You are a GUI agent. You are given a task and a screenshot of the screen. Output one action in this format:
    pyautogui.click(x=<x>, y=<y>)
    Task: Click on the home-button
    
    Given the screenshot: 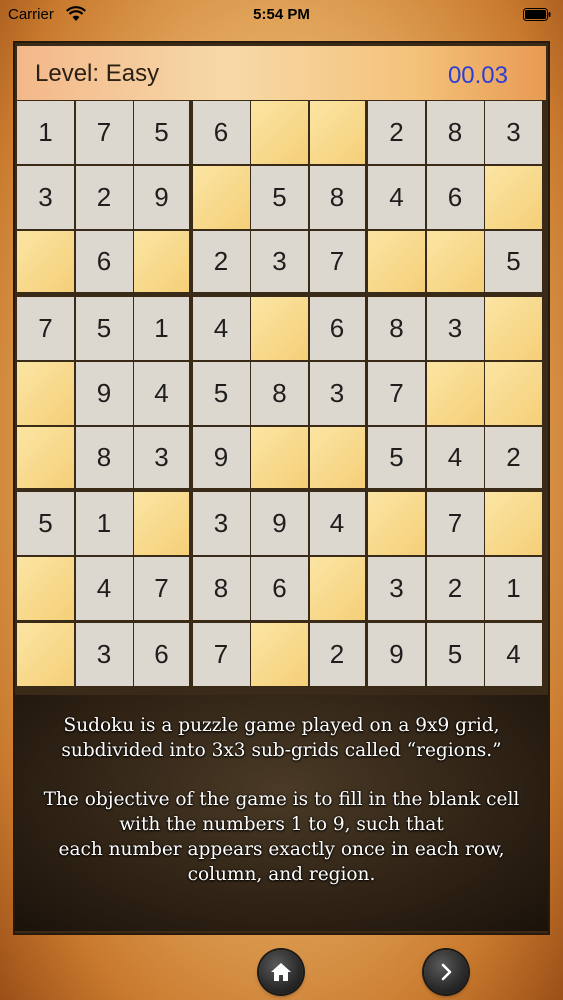 What is the action you would take?
    pyautogui.click(x=281, y=972)
    